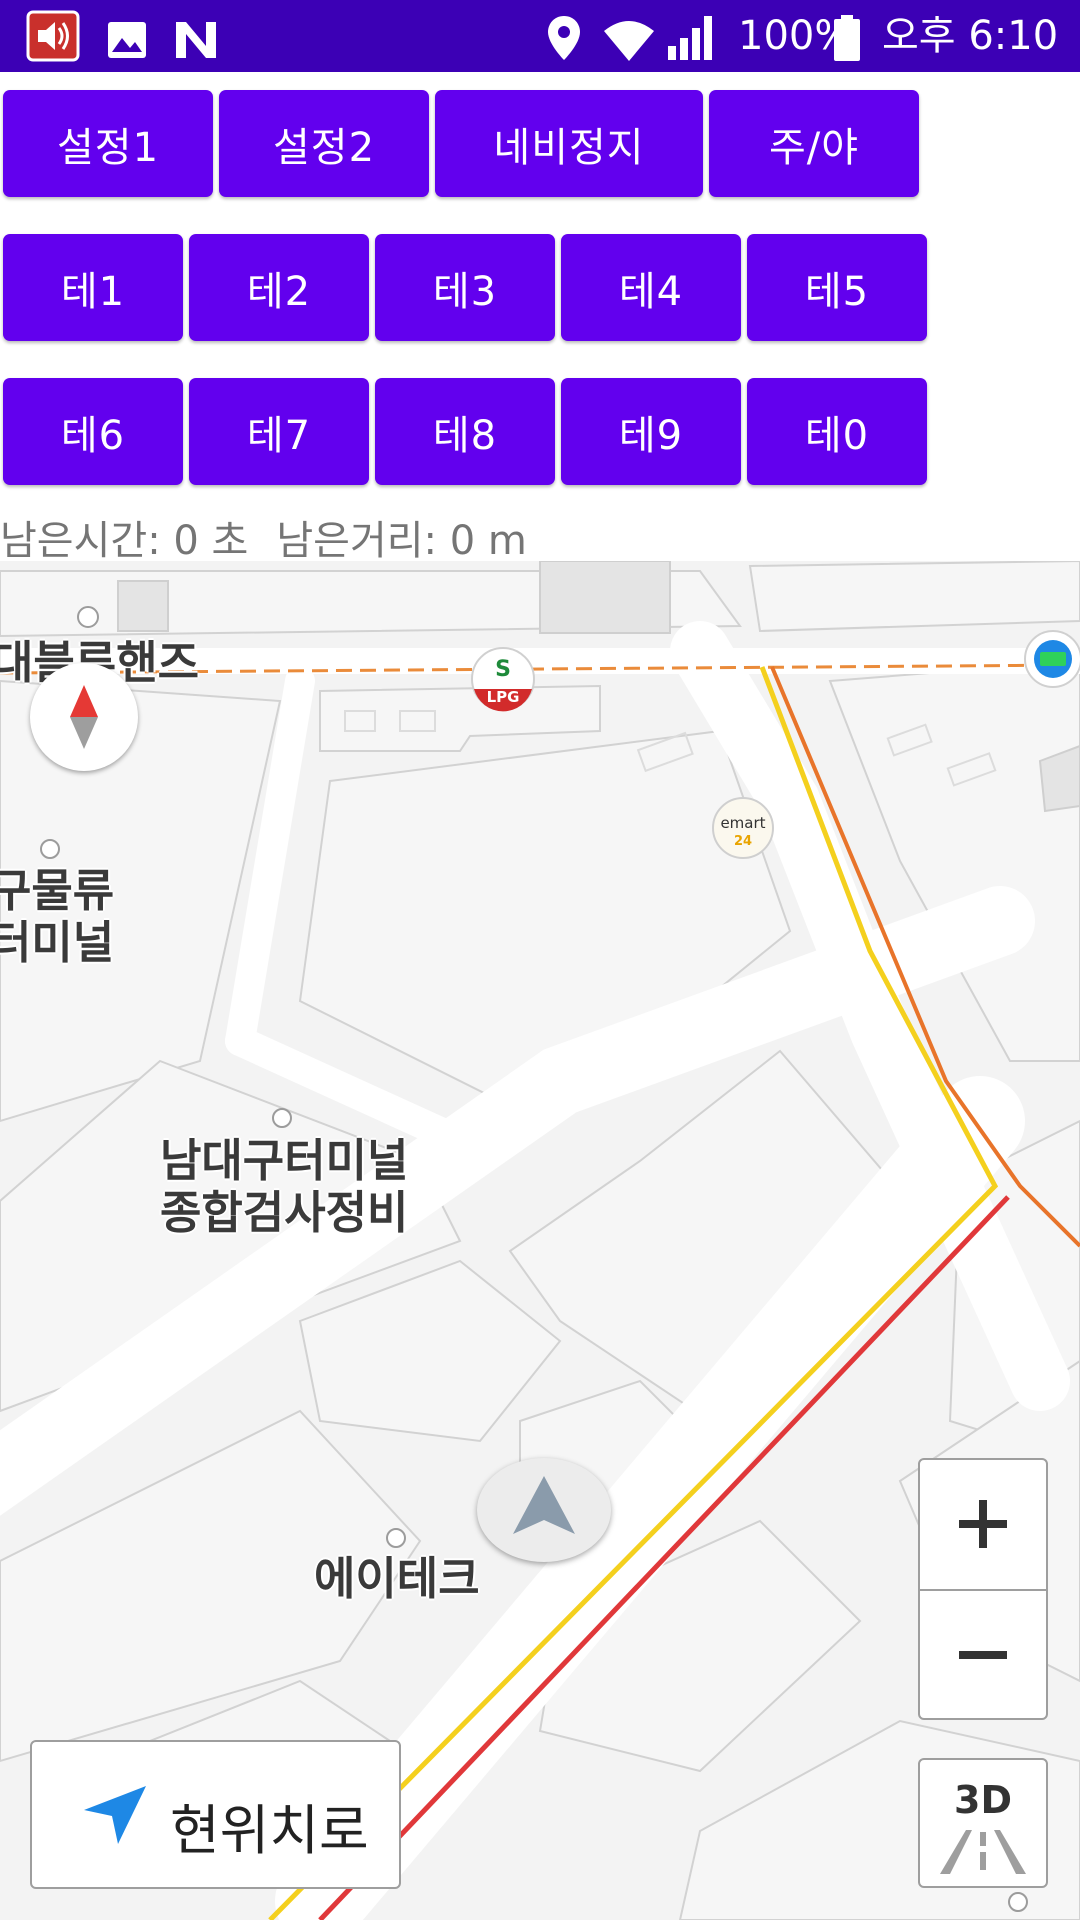 The height and width of the screenshot is (1920, 1080). I want to click on 3d-mode-button: 3D, so click(983, 1823).